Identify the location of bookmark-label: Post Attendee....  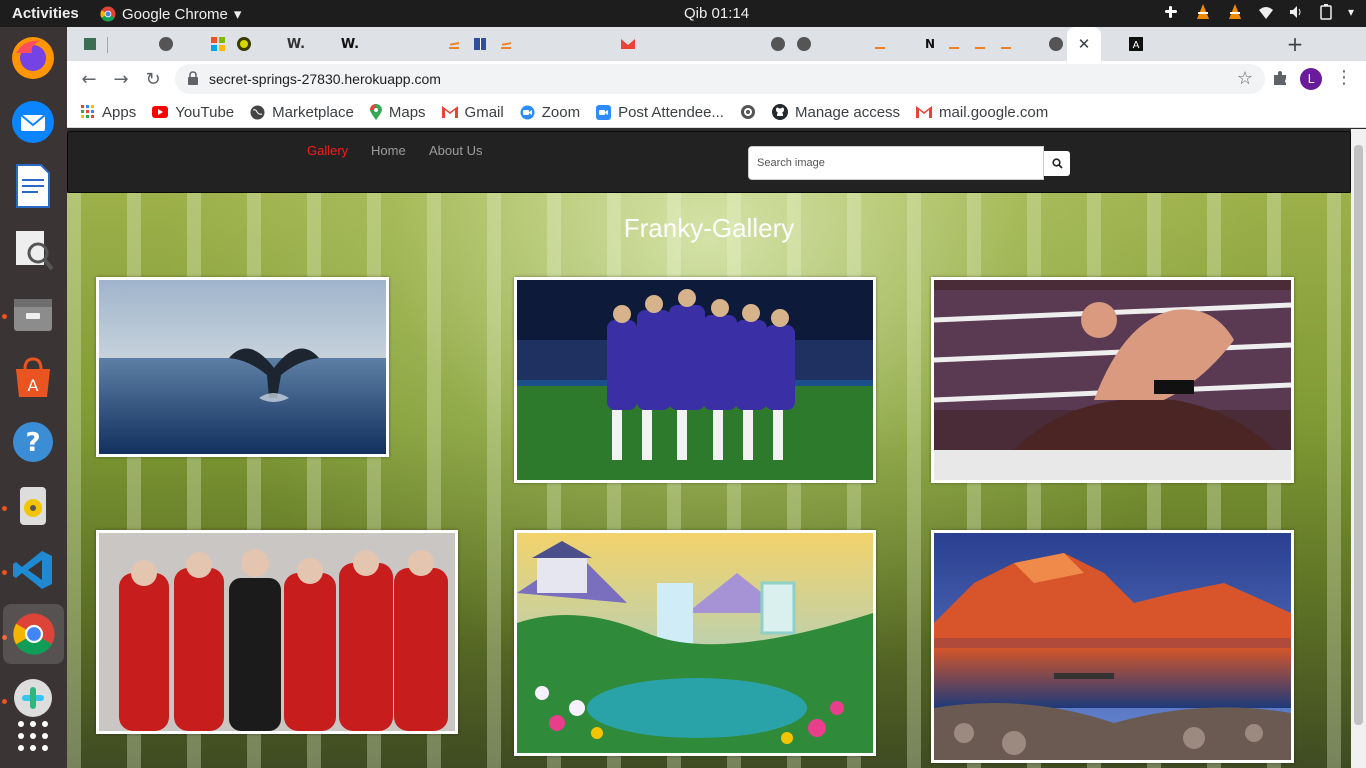
(671, 112).